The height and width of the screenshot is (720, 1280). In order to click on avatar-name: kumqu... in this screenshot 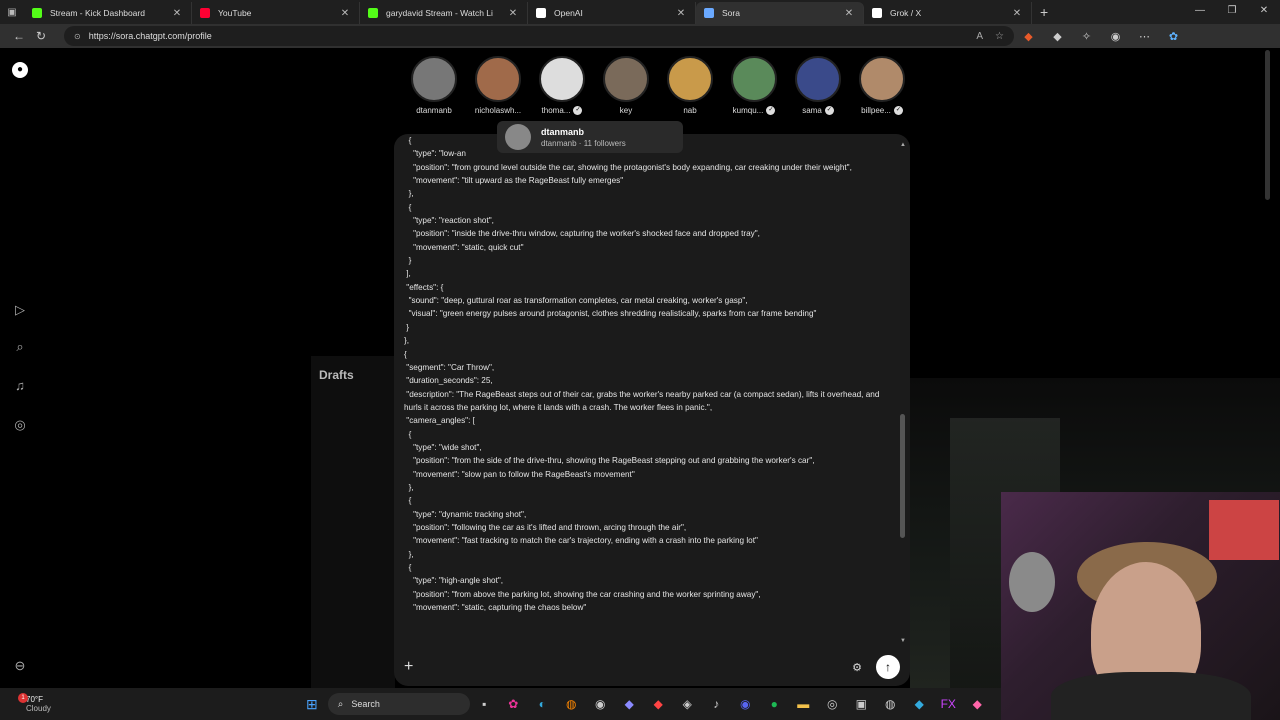, I will do `click(748, 110)`.